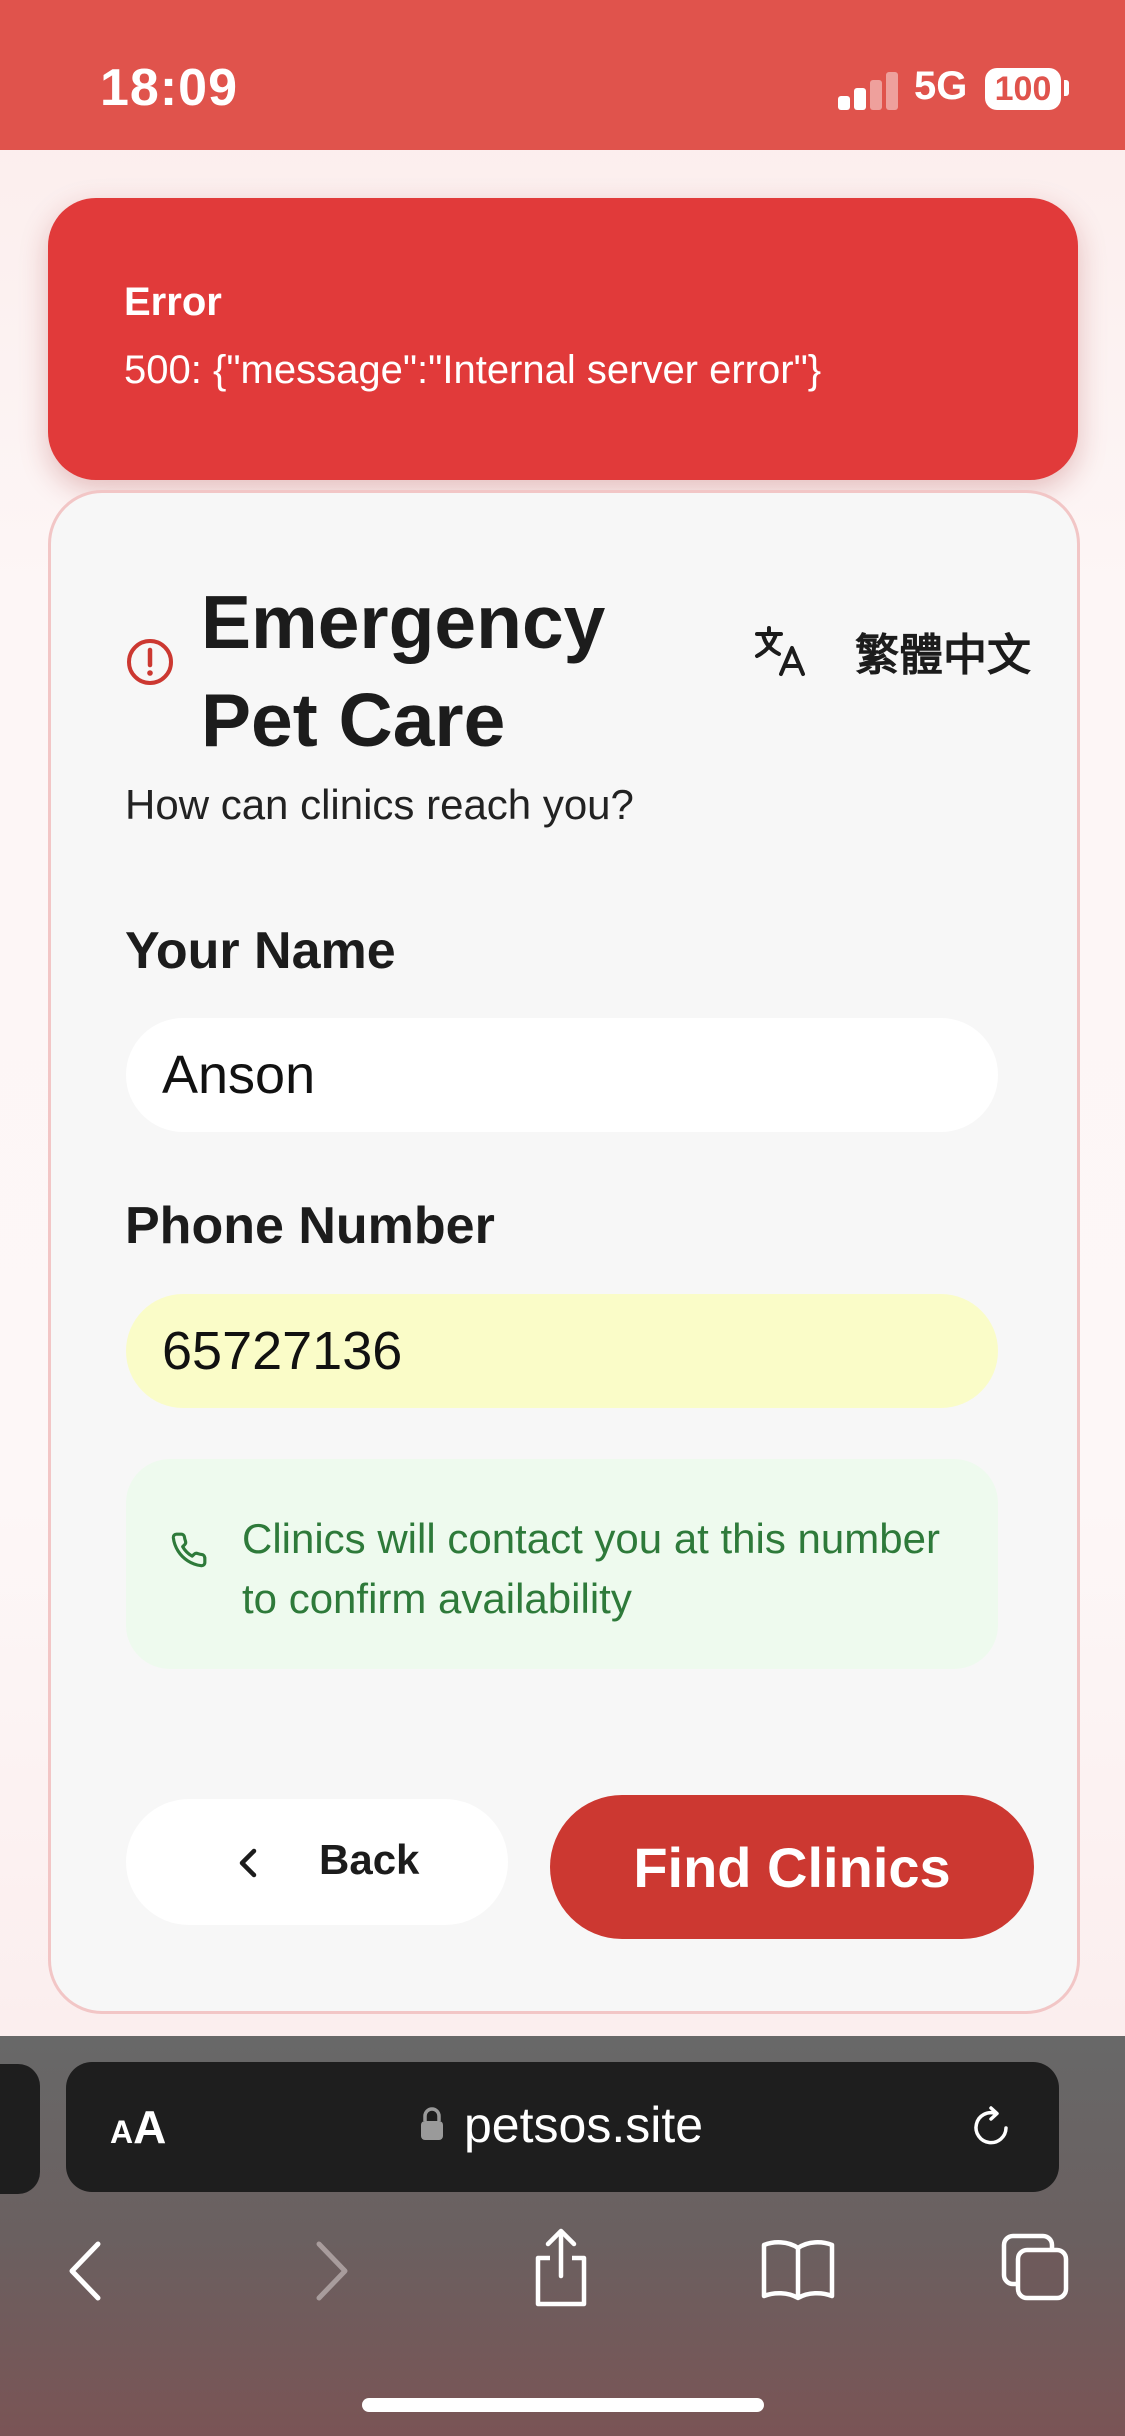  I want to click on name-input, so click(562, 1075).